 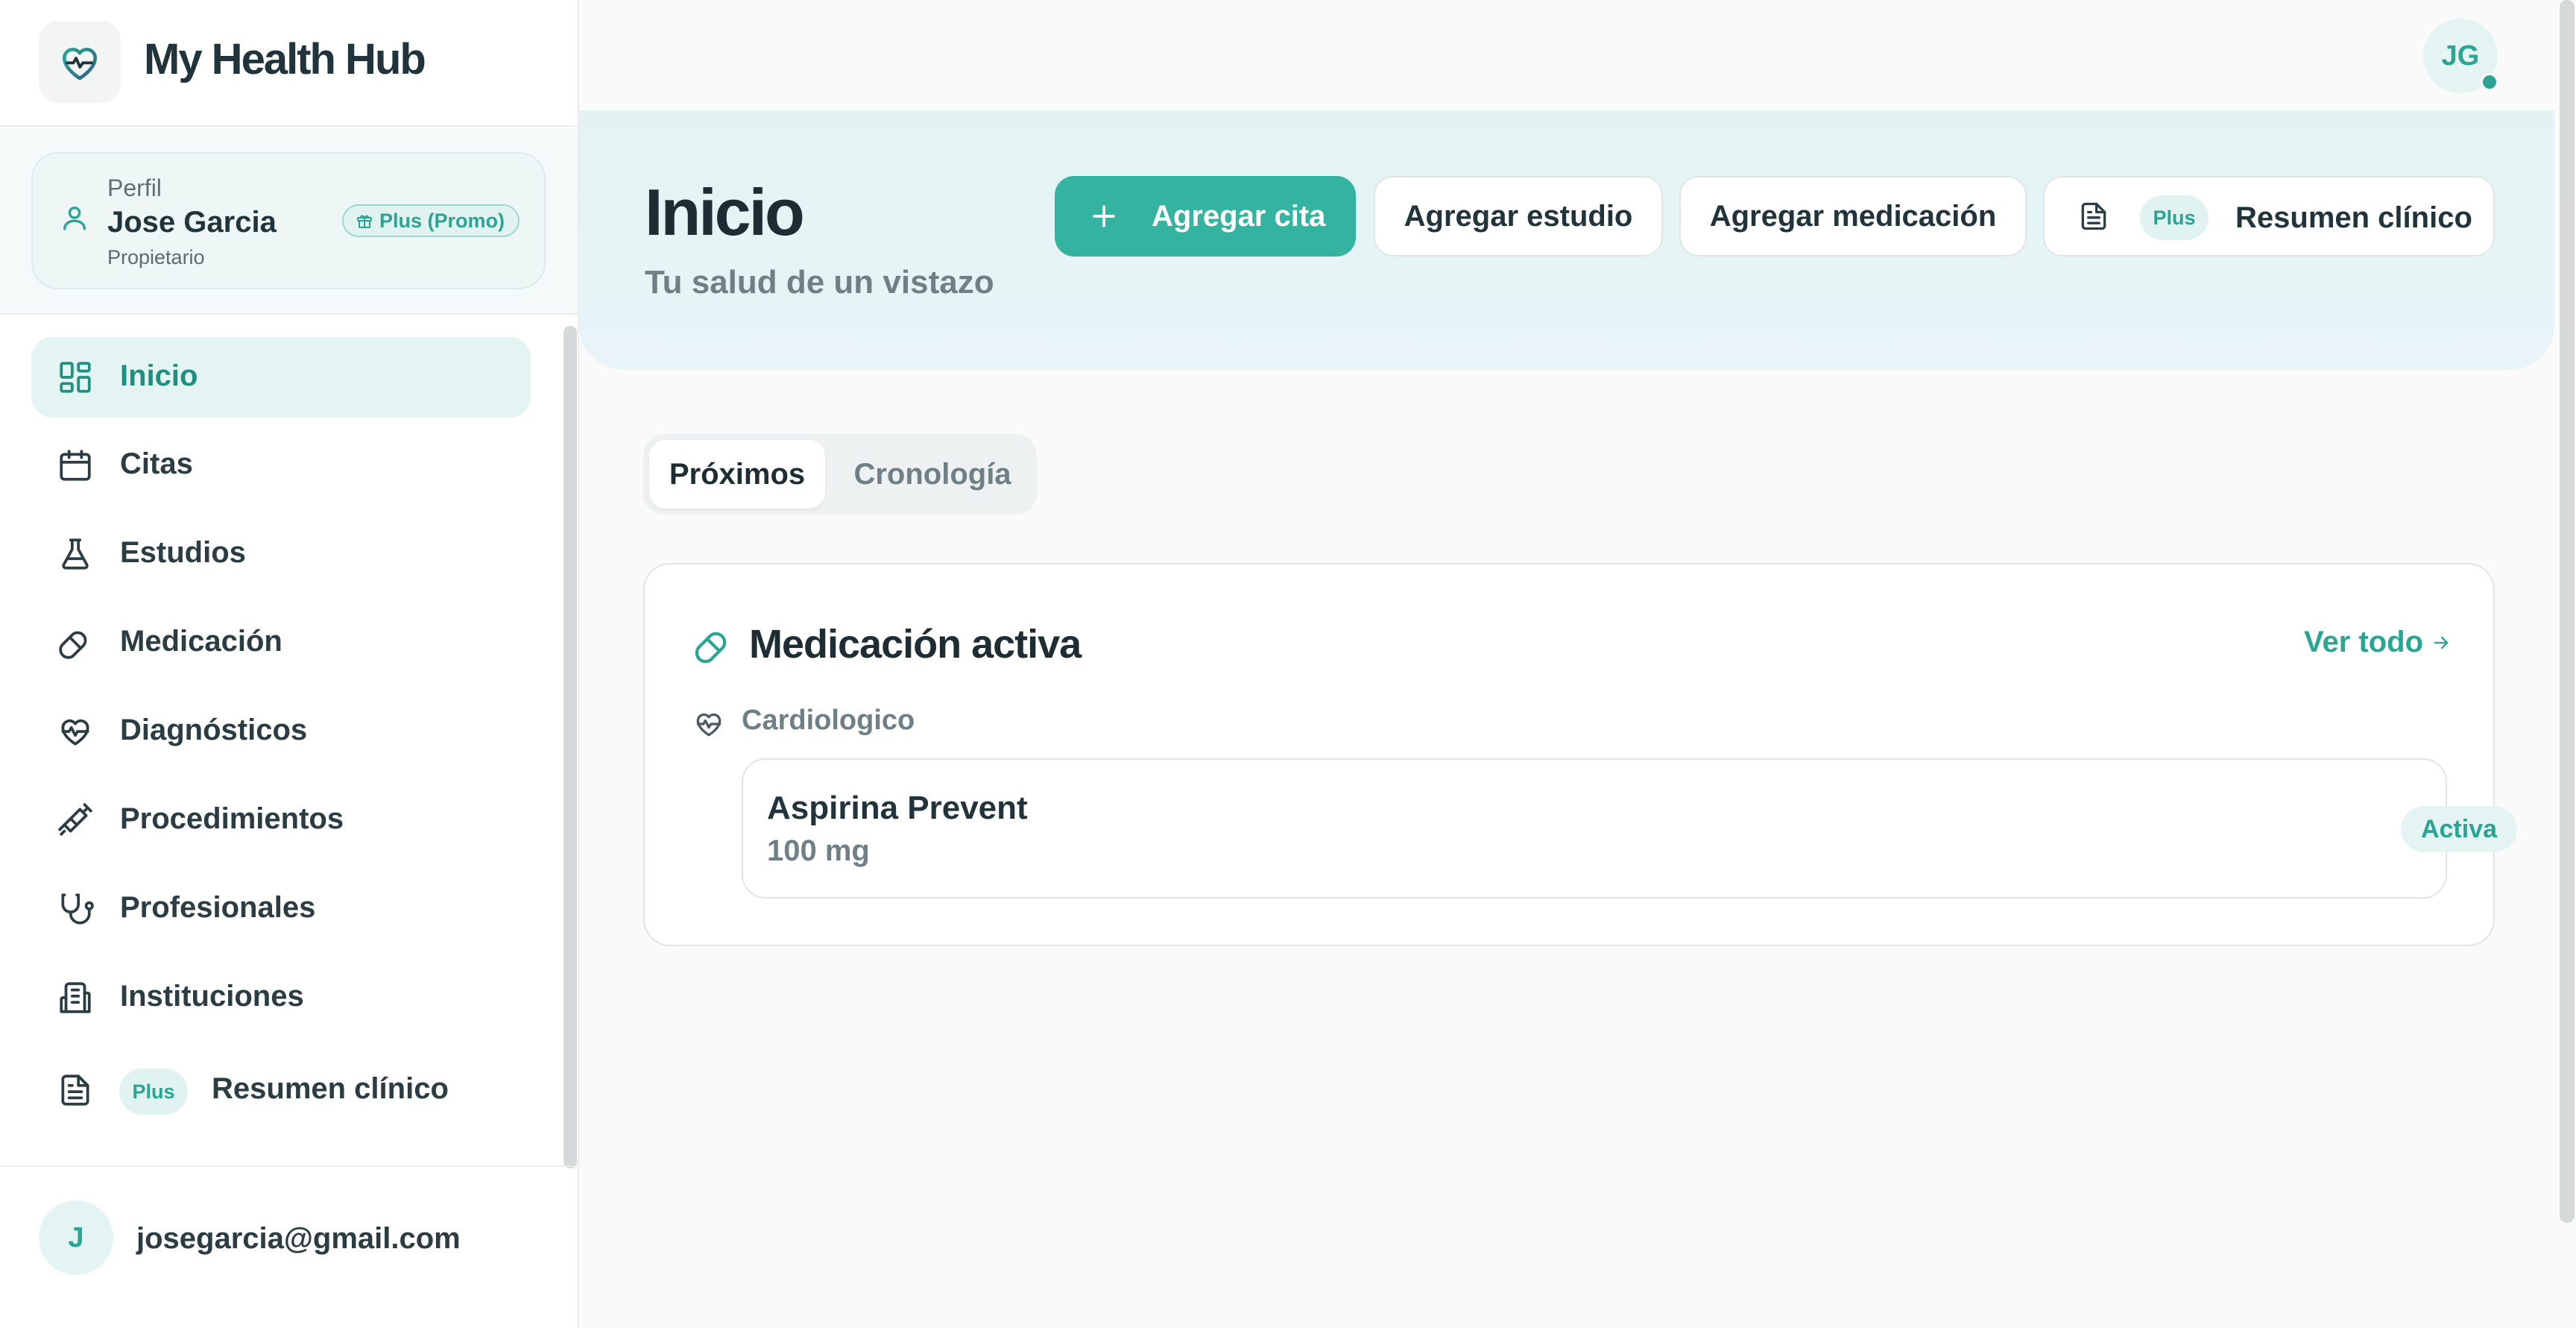 I want to click on plan-badge-label: Plus (Promo), so click(x=442, y=220).